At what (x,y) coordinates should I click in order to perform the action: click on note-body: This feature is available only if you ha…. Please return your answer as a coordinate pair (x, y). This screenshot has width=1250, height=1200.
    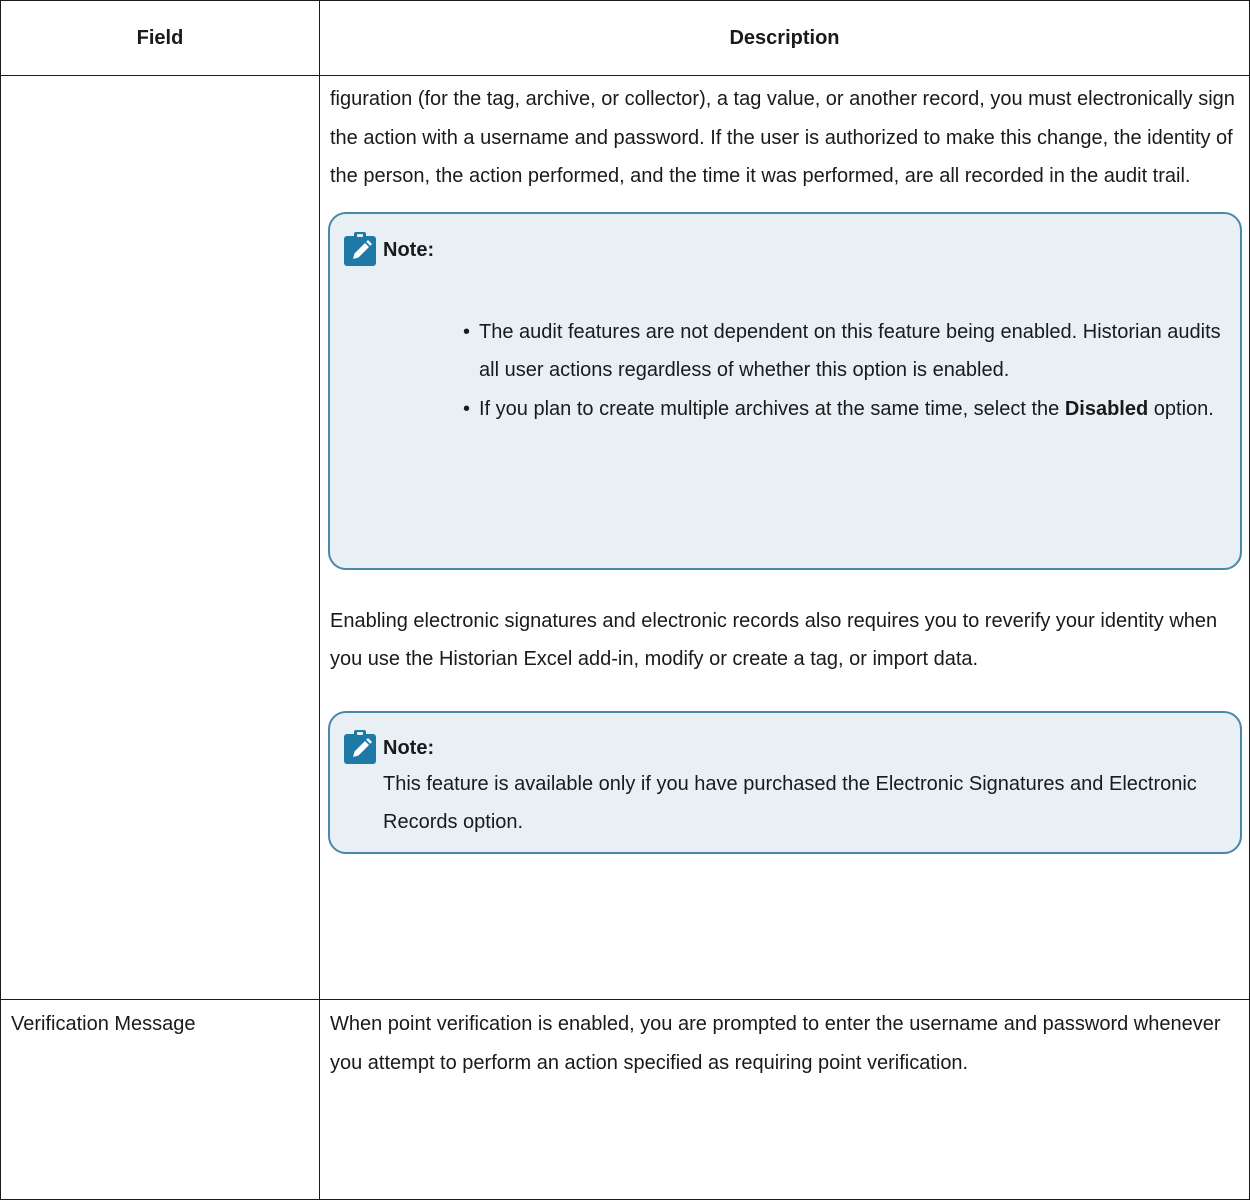
    Looking at the image, I should click on (790, 803).